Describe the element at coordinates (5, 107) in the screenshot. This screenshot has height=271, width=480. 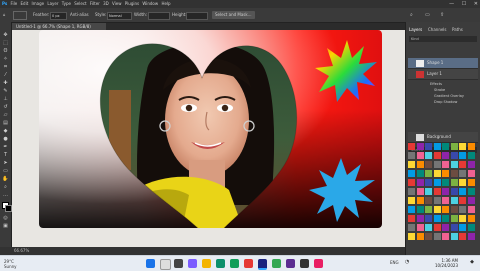
I see `history-brush-icon: ↺` at that location.